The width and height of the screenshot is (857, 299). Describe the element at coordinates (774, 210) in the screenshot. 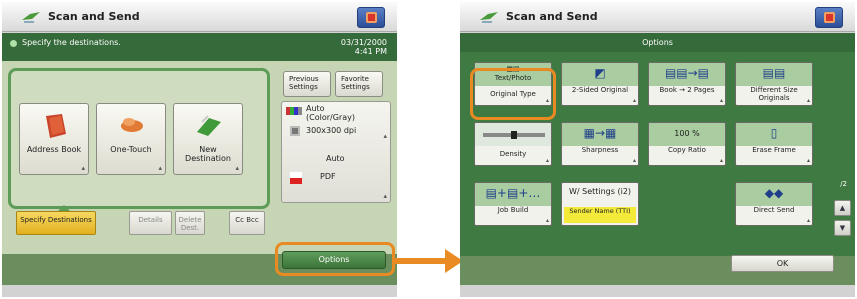

I see `direct-send-label: Direct Send` at that location.